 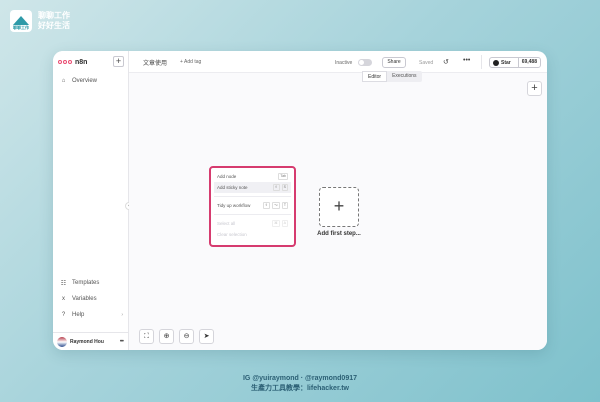 What do you see at coordinates (63, 299) in the screenshot?
I see `variables-icon: x` at bounding box center [63, 299].